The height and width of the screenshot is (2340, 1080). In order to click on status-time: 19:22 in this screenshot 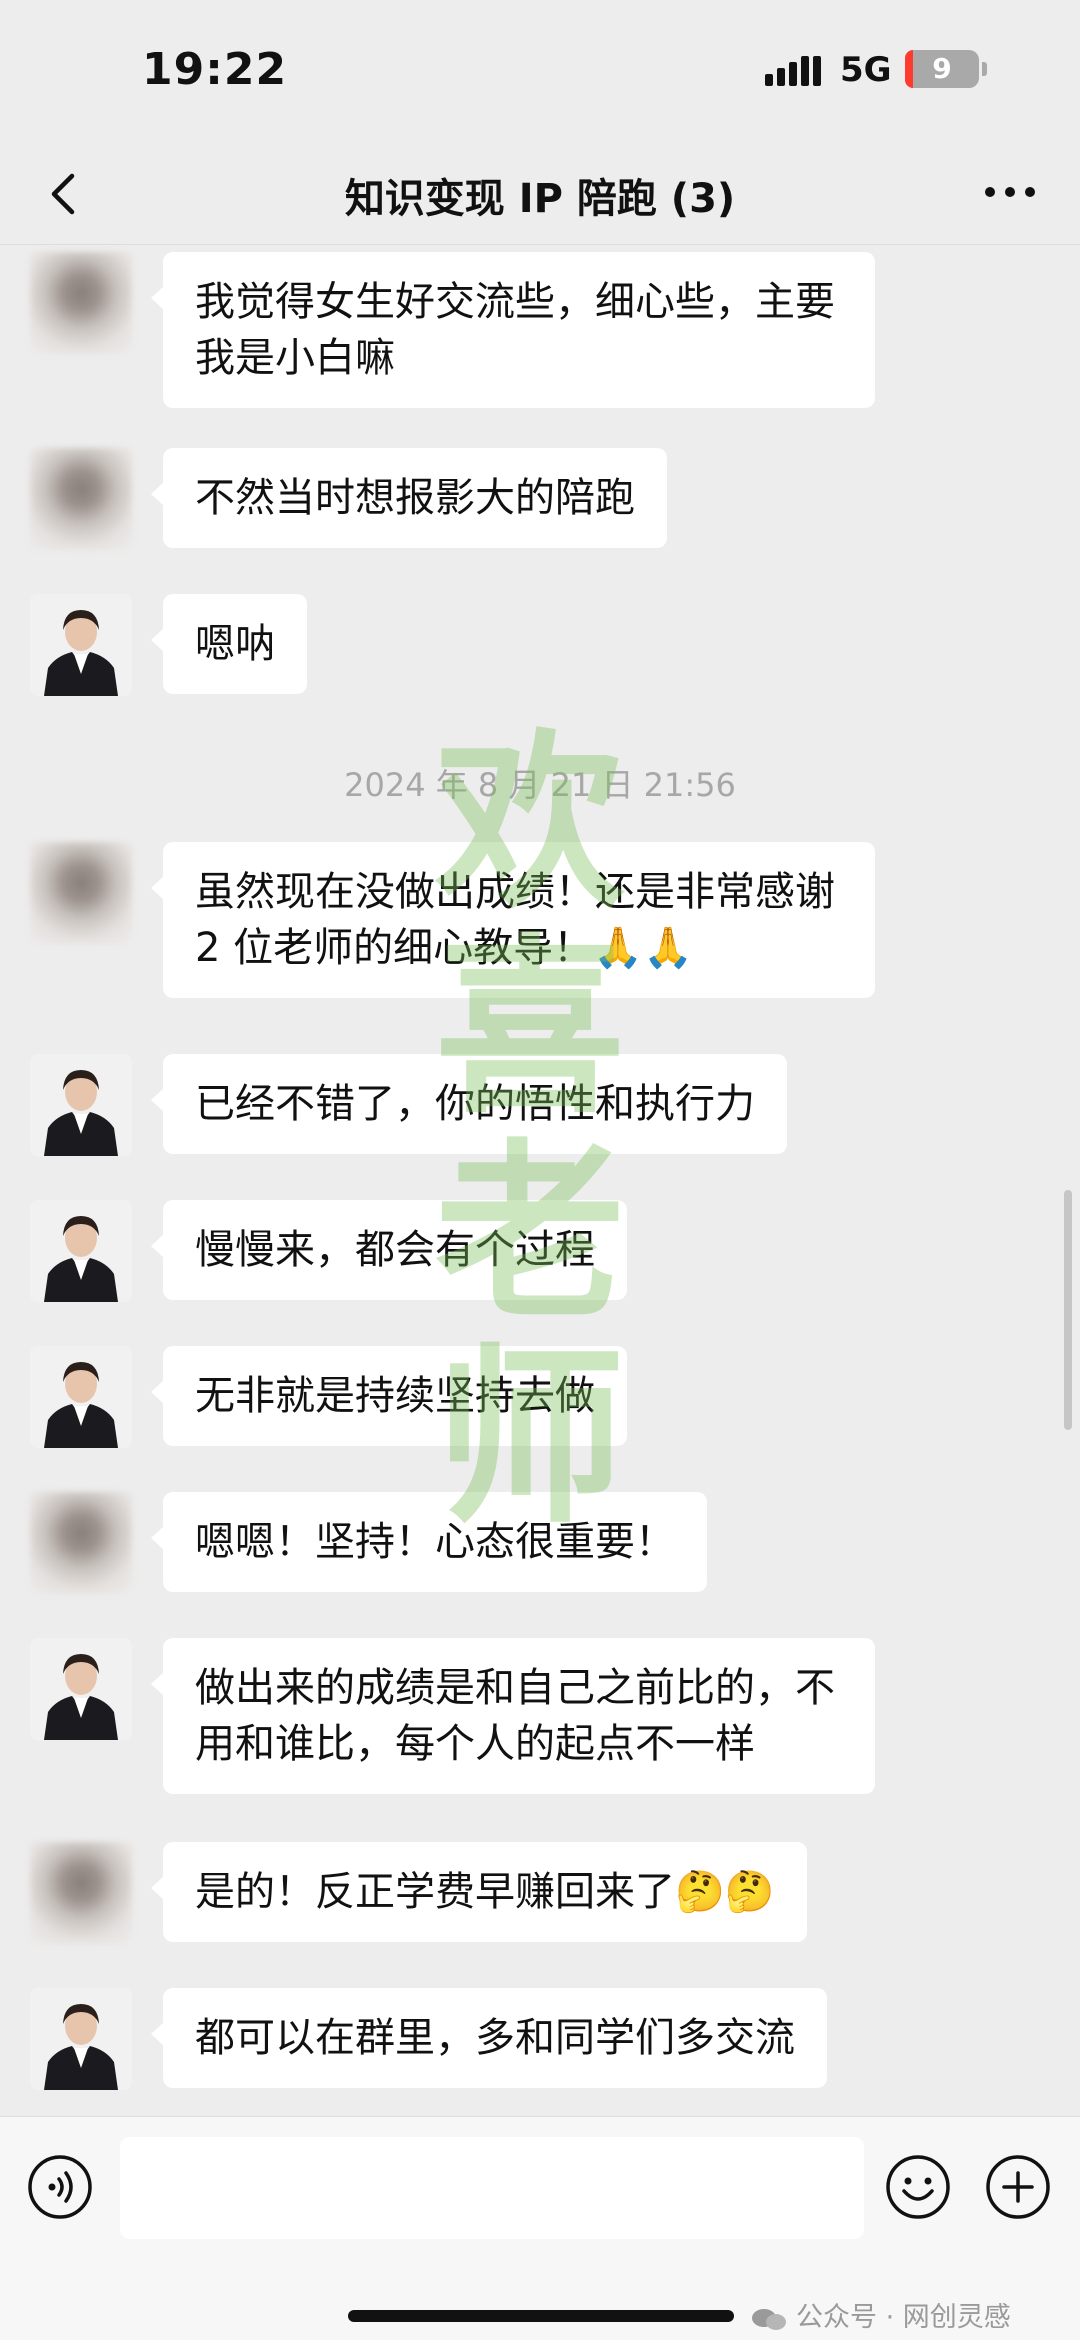, I will do `click(215, 69)`.